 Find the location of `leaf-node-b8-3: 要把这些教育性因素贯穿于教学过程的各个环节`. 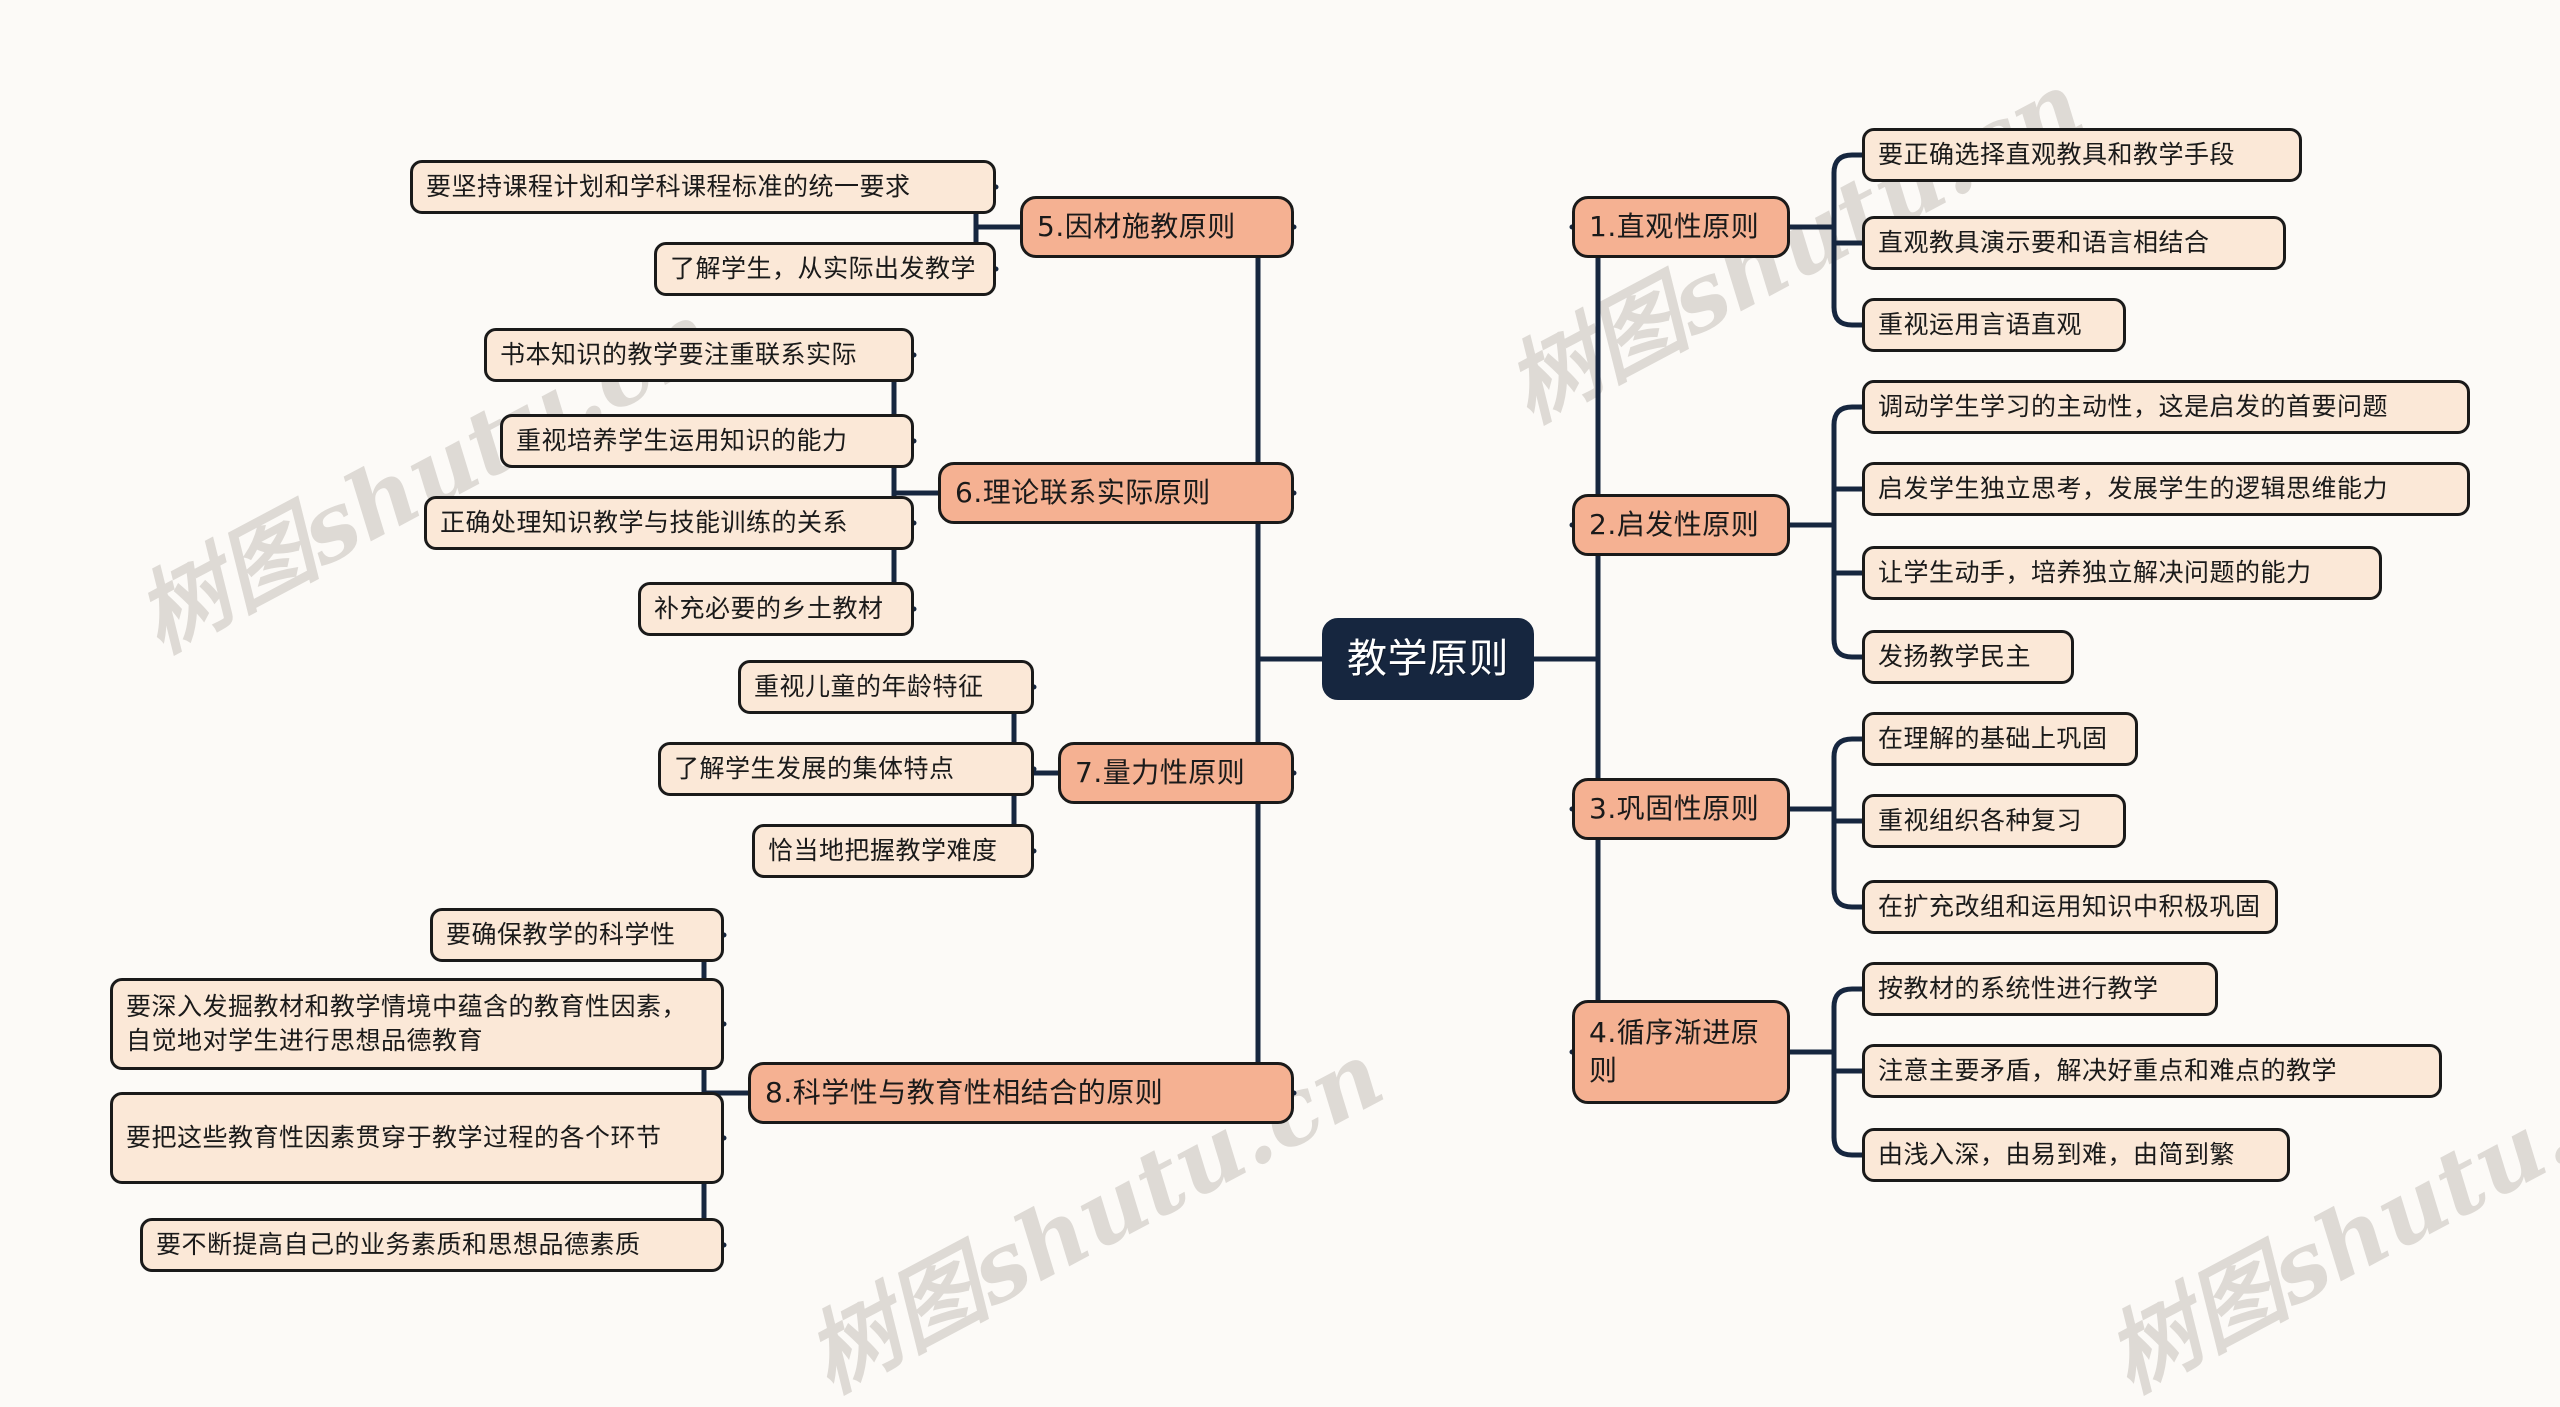

leaf-node-b8-3: 要把这些教育性因素贯穿于教学过程的各个环节 is located at coordinates (417, 1138).